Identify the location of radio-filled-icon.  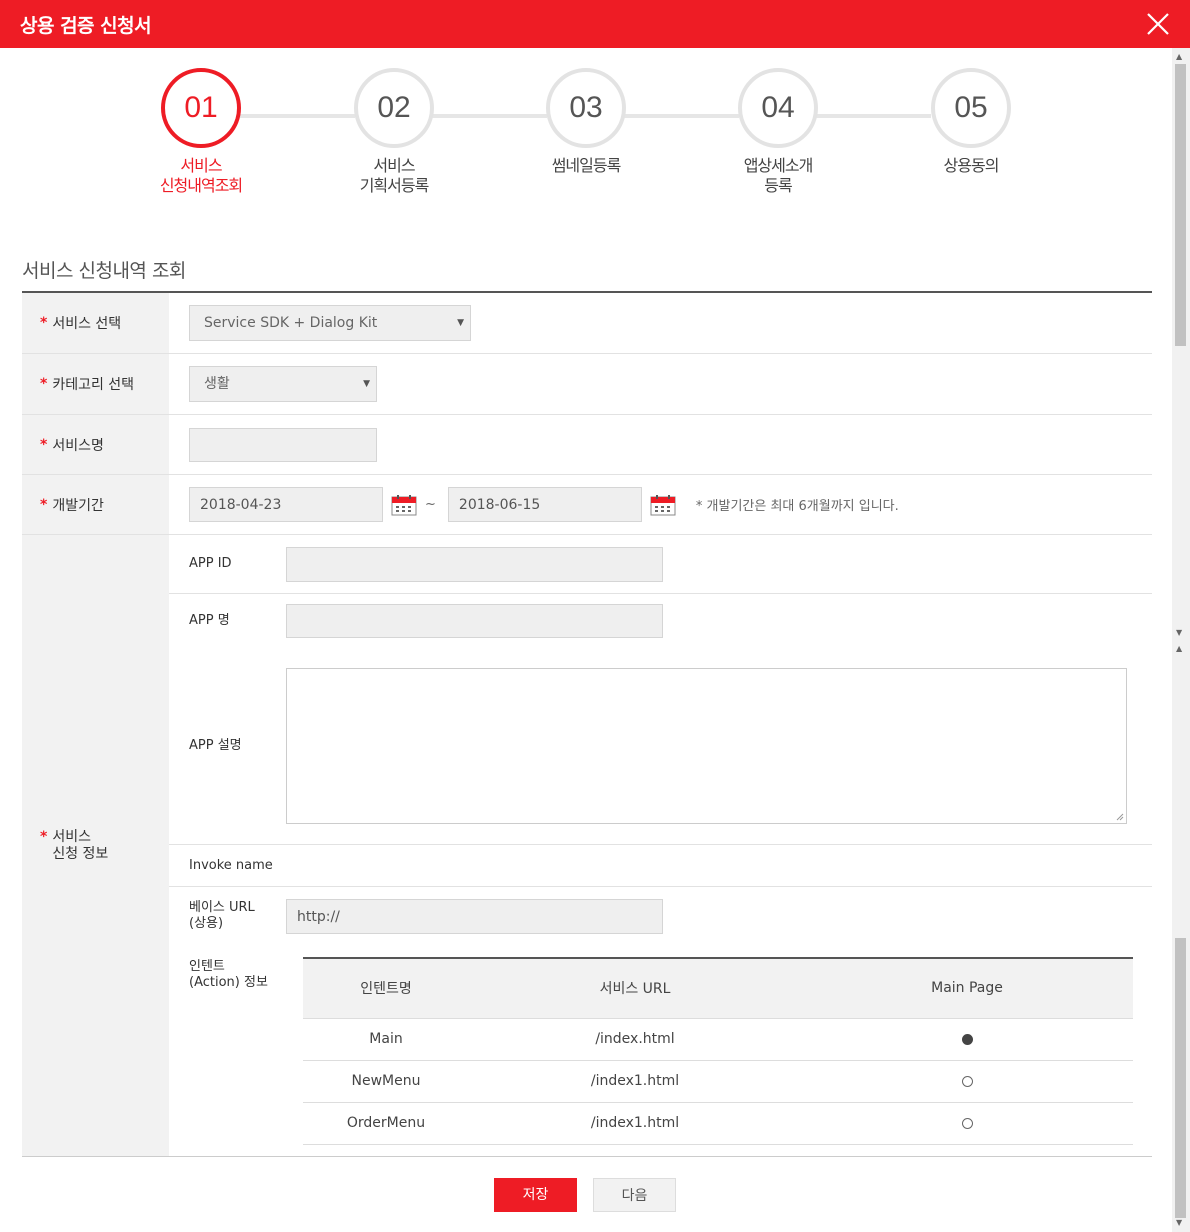
(967, 1039).